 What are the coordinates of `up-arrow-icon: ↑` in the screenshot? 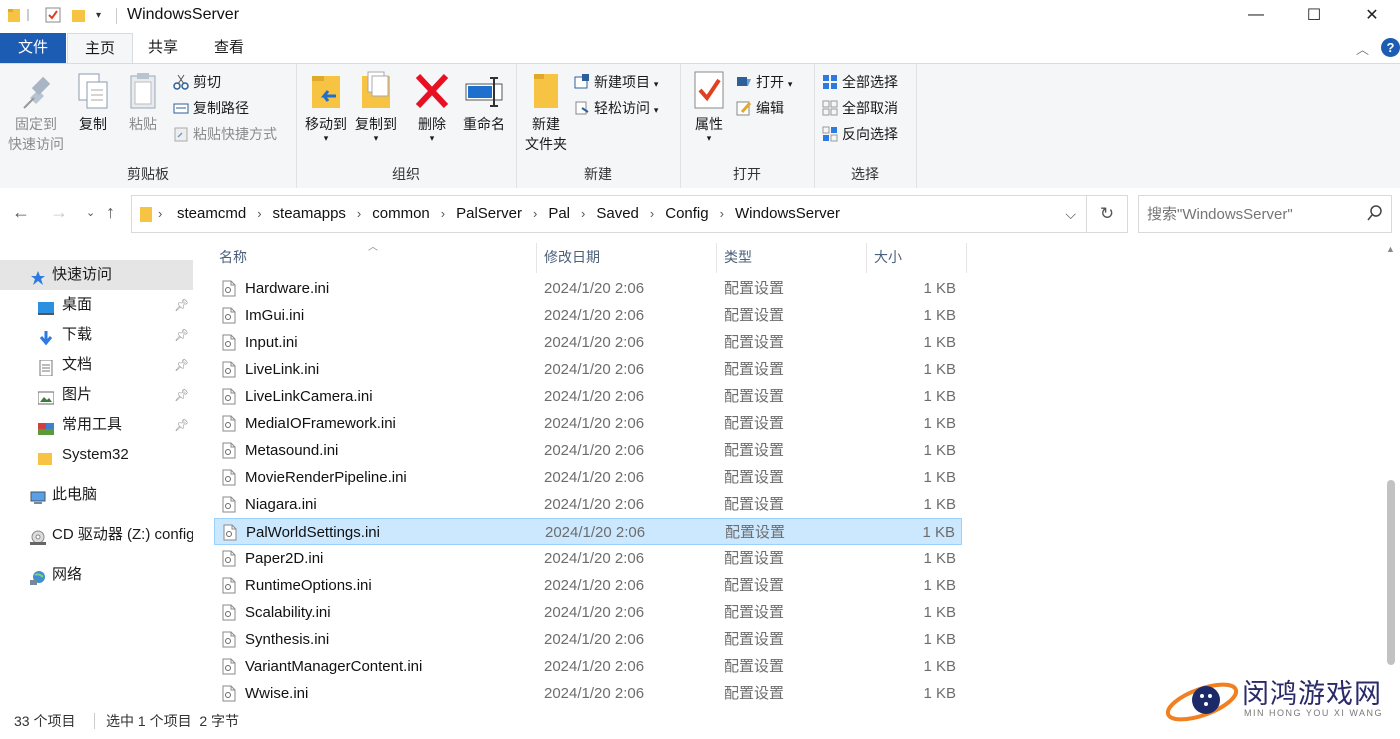 It's located at (110, 212).